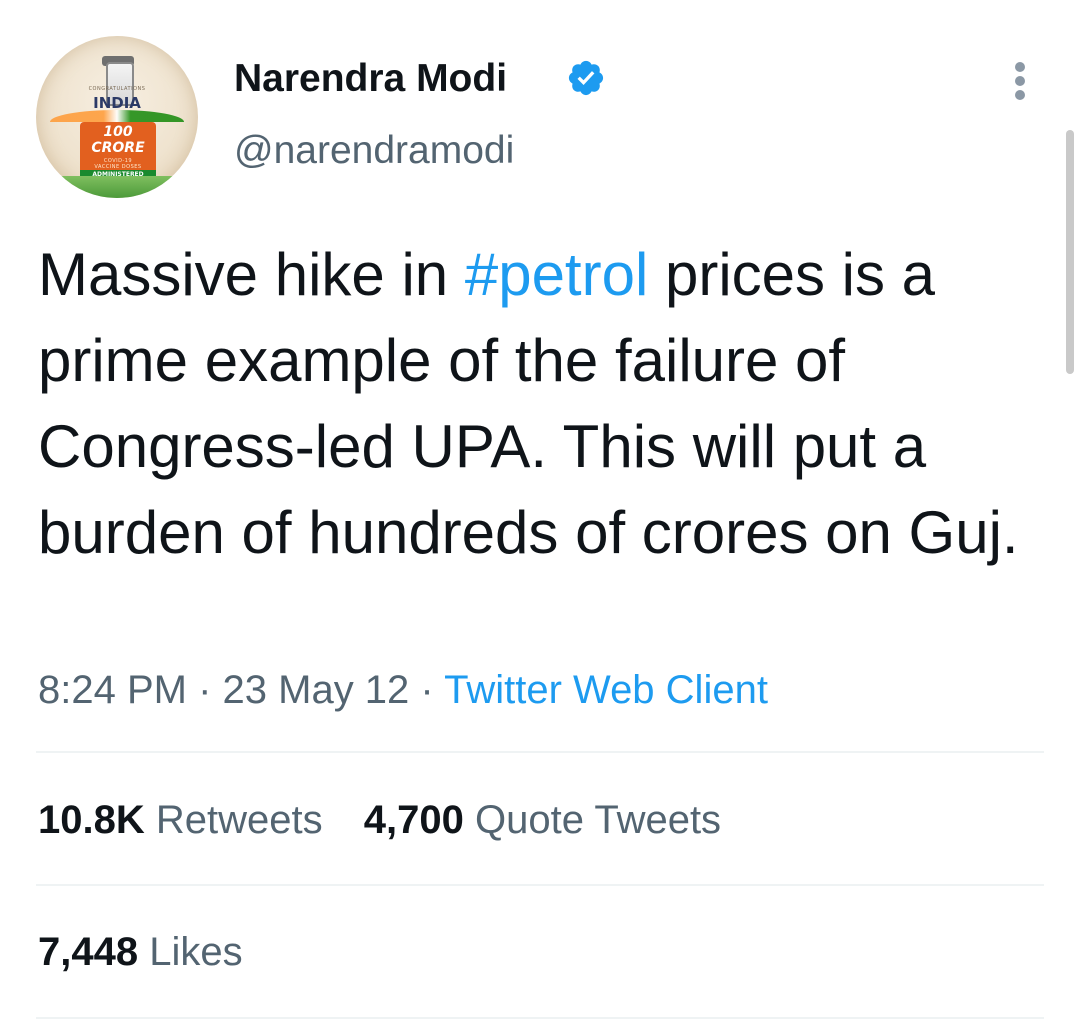 This screenshot has height=1034, width=1080. I want to click on tweet-source-link: Twitter Web Client, so click(606, 690).